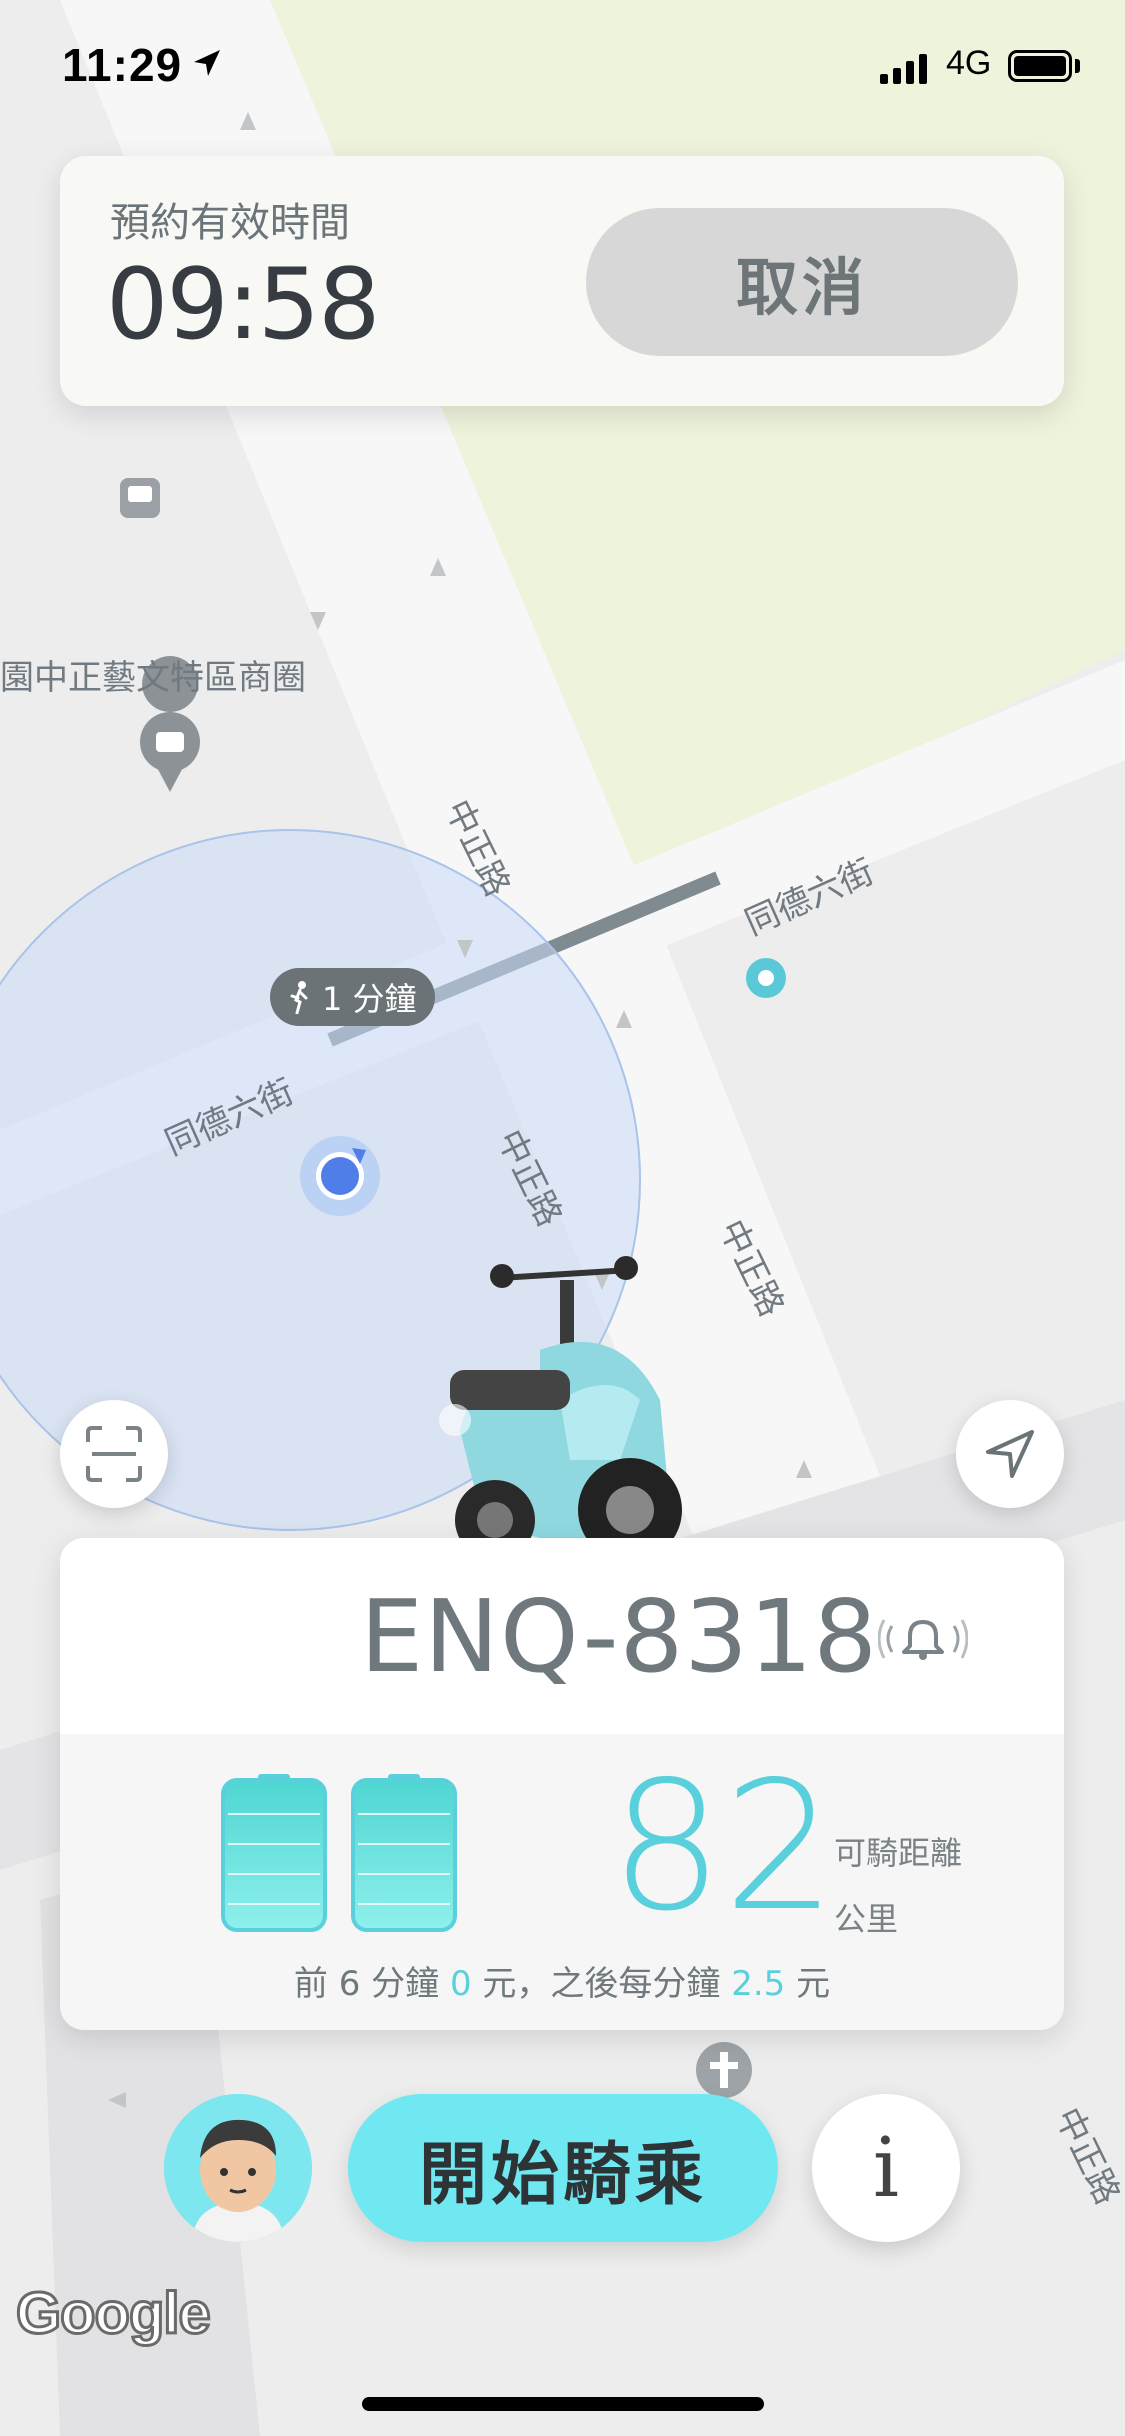 Image resolution: width=1125 pixels, height=2436 pixels. Describe the element at coordinates (274, 1853) in the screenshot. I see `battery-pack-1-icon` at that location.